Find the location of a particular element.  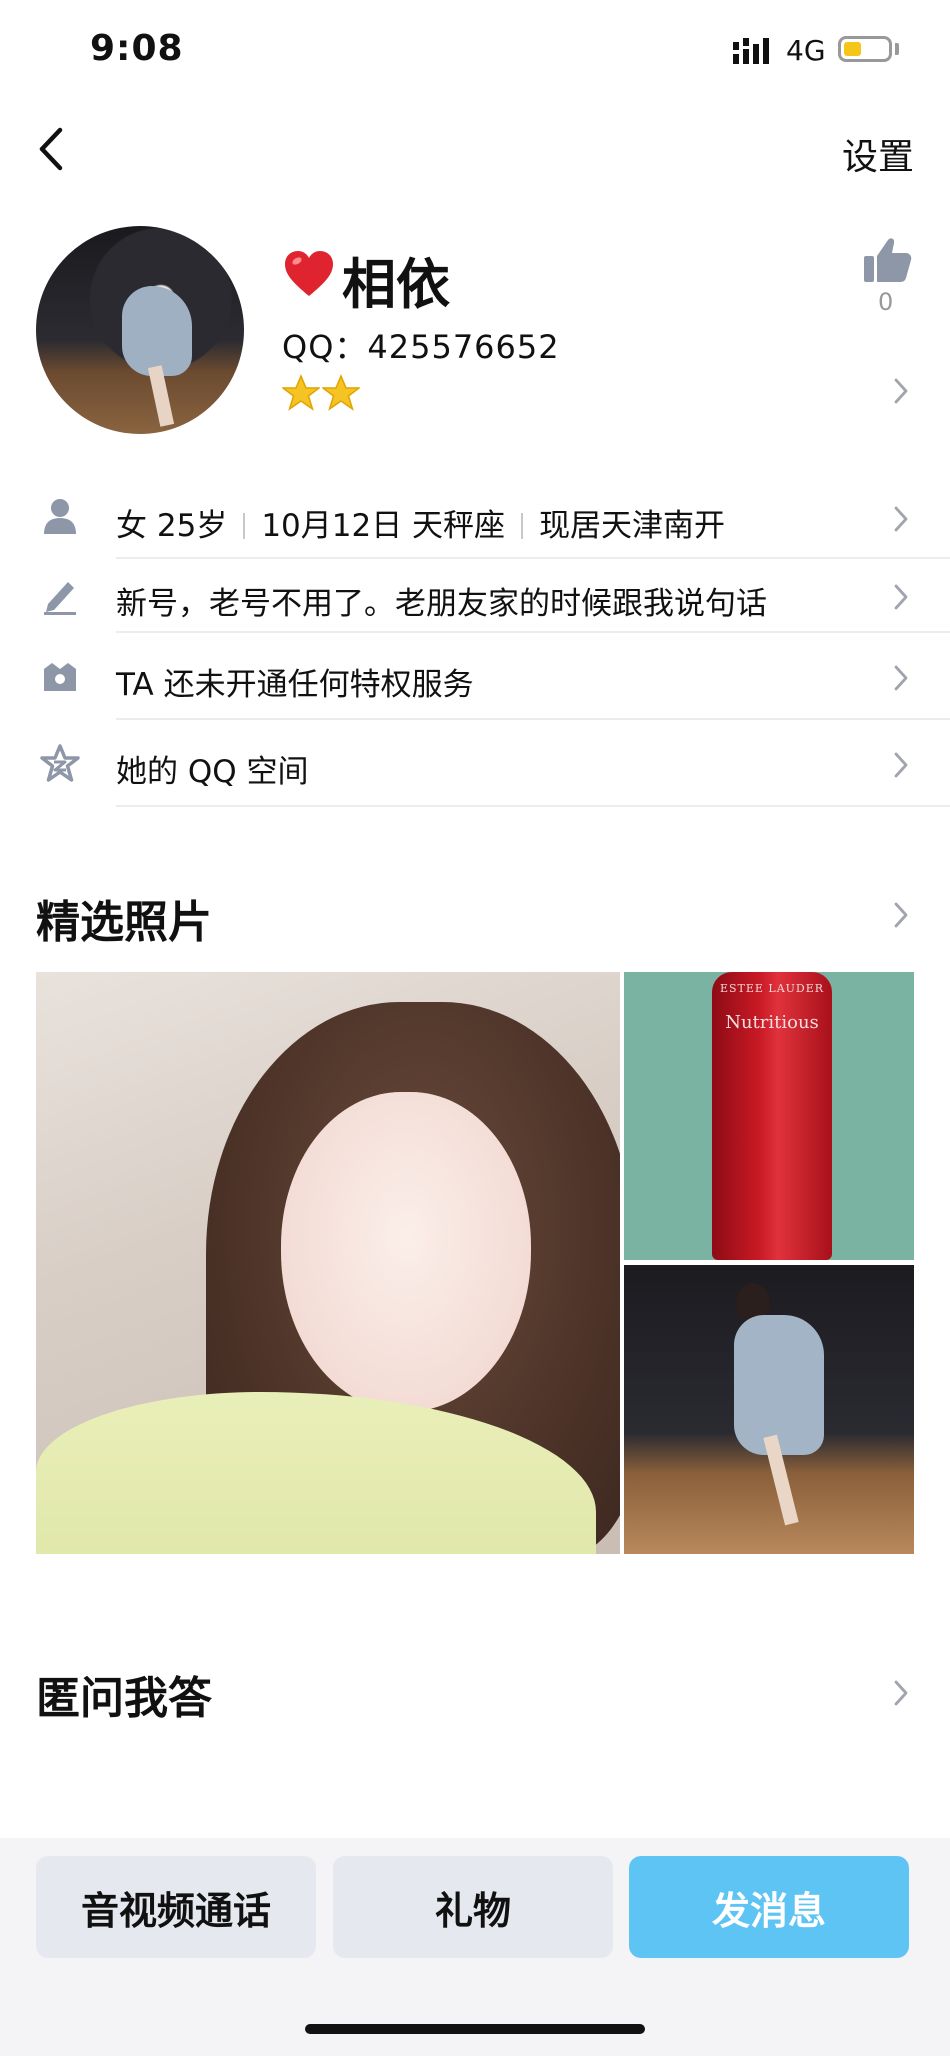

birthday-zodiac: 10月12日 天秤座 is located at coordinates (383, 526).